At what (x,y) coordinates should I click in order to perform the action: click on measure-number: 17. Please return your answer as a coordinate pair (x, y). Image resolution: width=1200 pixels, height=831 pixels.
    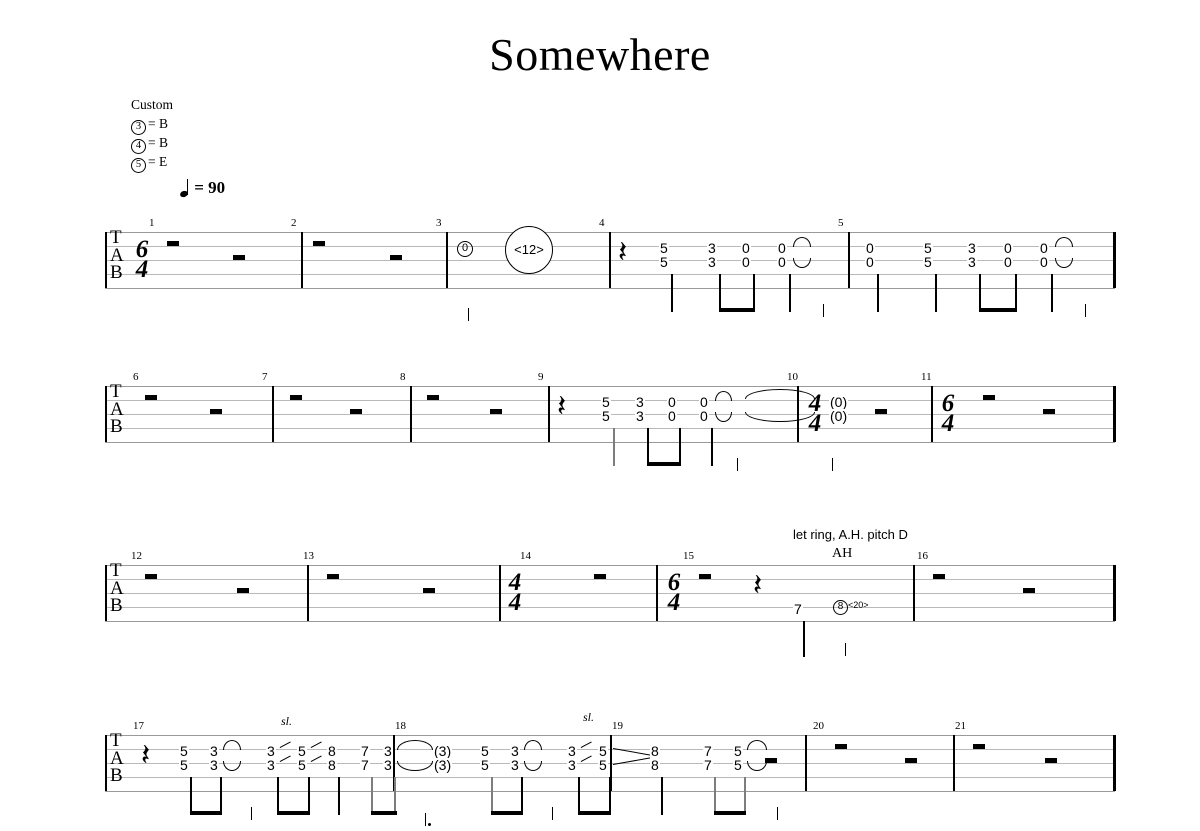
    Looking at the image, I should click on (138, 726).